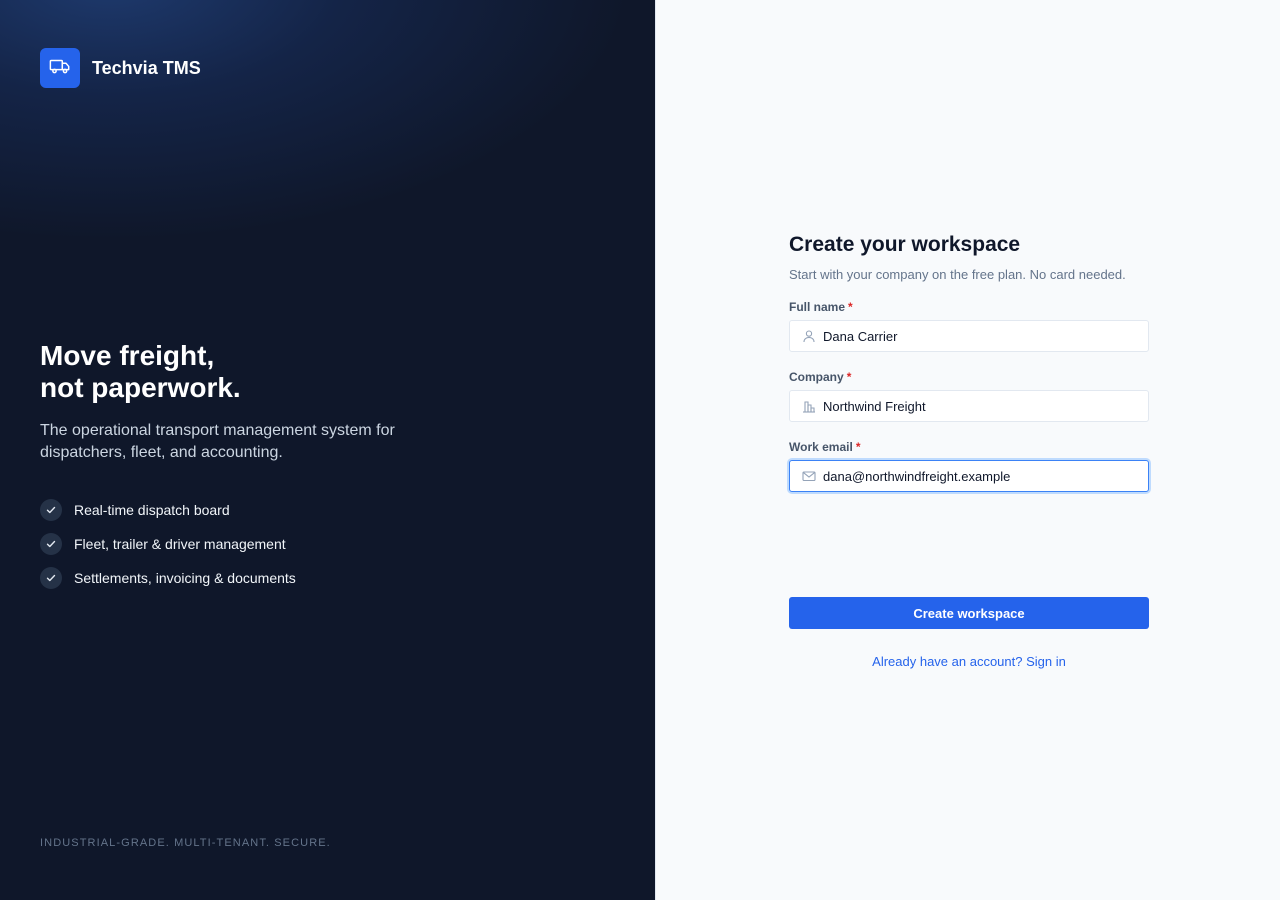  What do you see at coordinates (816, 377) in the screenshot?
I see `company-label-text: Company` at bounding box center [816, 377].